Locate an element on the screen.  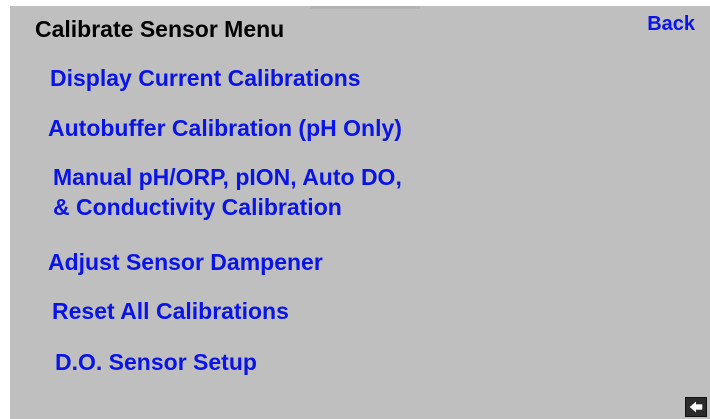
menu-item-reset-all-calibrations: Reset All Calibrations is located at coordinates (170, 311).